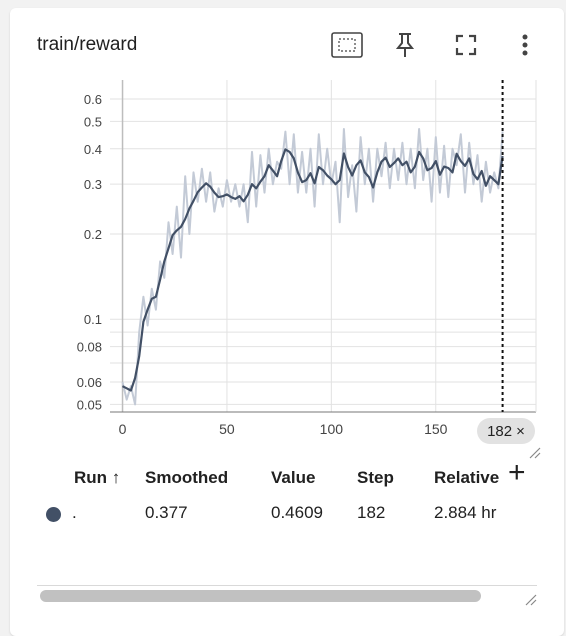 This screenshot has height=636, width=566. I want to click on scrollbar-track, so click(287, 585).